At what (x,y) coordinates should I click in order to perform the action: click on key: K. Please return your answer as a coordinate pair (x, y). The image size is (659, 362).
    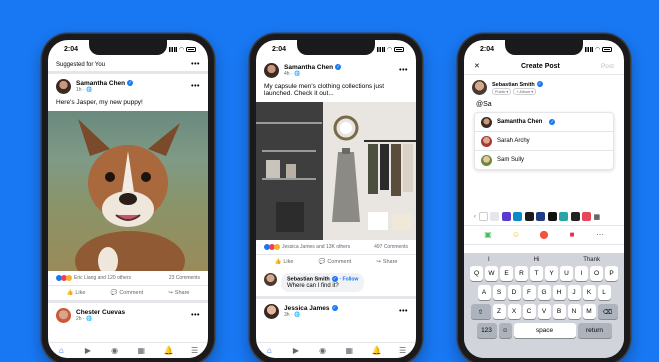
    Looking at the image, I should click on (589, 292).